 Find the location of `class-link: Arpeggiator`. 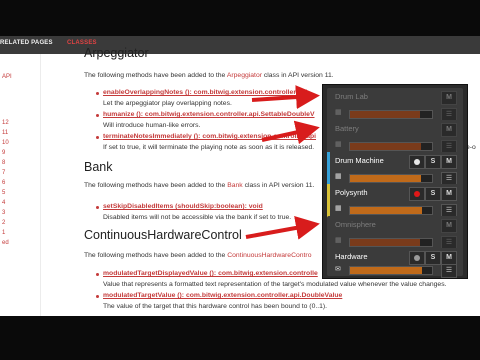

class-link: Arpeggiator is located at coordinates (244, 75).